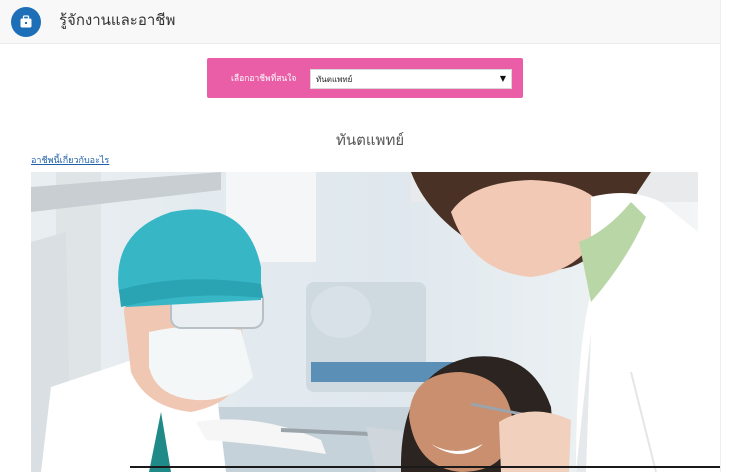 This screenshot has height=472, width=734. What do you see at coordinates (727, 236) in the screenshot?
I see `scrollbar-track` at bounding box center [727, 236].